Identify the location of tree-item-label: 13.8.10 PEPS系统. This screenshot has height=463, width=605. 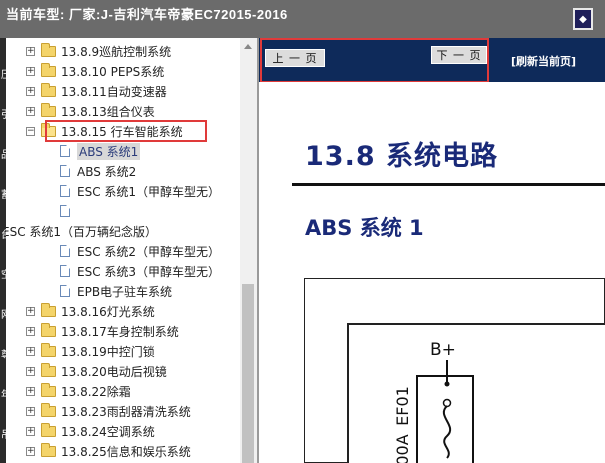
(113, 71).